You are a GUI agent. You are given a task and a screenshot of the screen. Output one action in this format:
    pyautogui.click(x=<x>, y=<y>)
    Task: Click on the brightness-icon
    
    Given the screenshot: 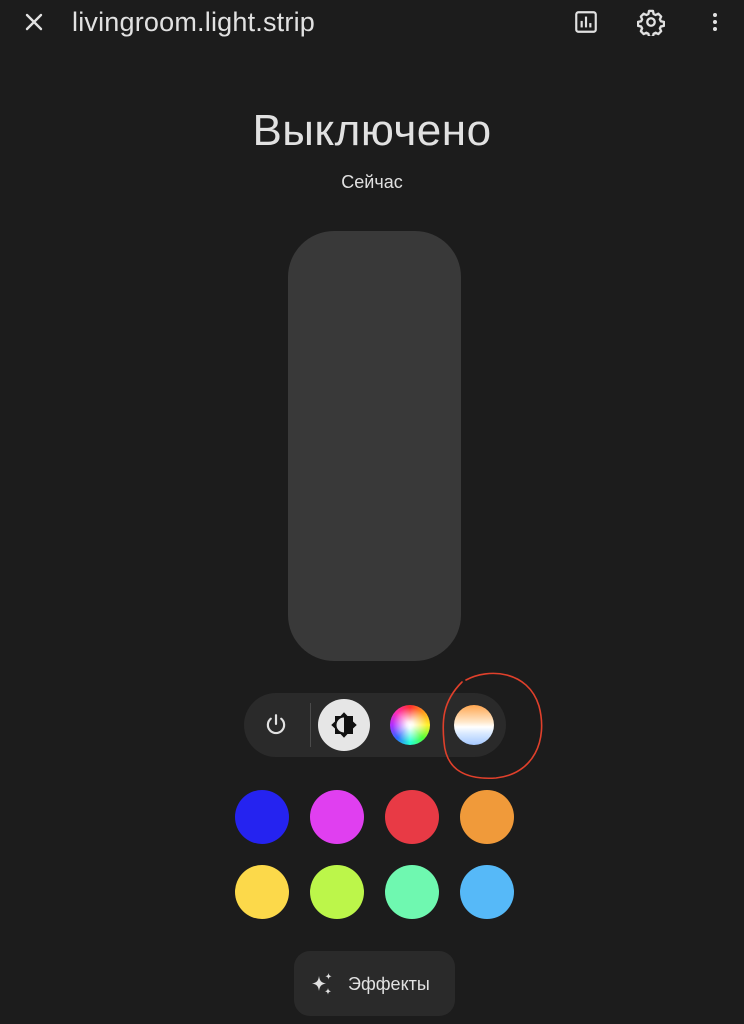 What is the action you would take?
    pyautogui.click(x=344, y=725)
    